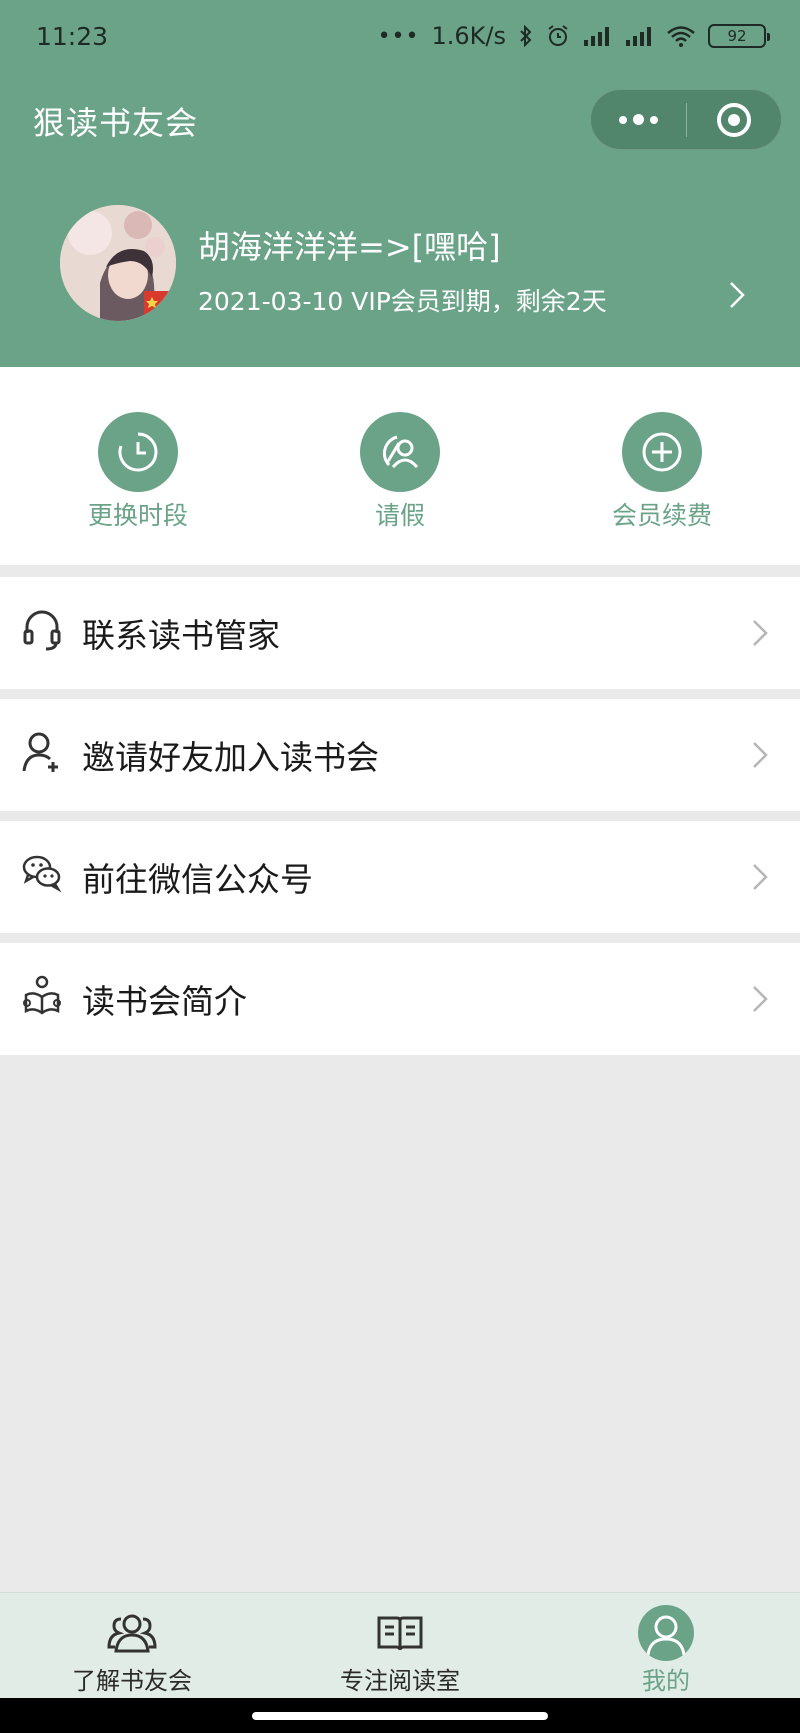 The width and height of the screenshot is (800, 1733). Describe the element at coordinates (132, 1681) in the screenshot. I see `tab-label: 了解书友会` at that location.